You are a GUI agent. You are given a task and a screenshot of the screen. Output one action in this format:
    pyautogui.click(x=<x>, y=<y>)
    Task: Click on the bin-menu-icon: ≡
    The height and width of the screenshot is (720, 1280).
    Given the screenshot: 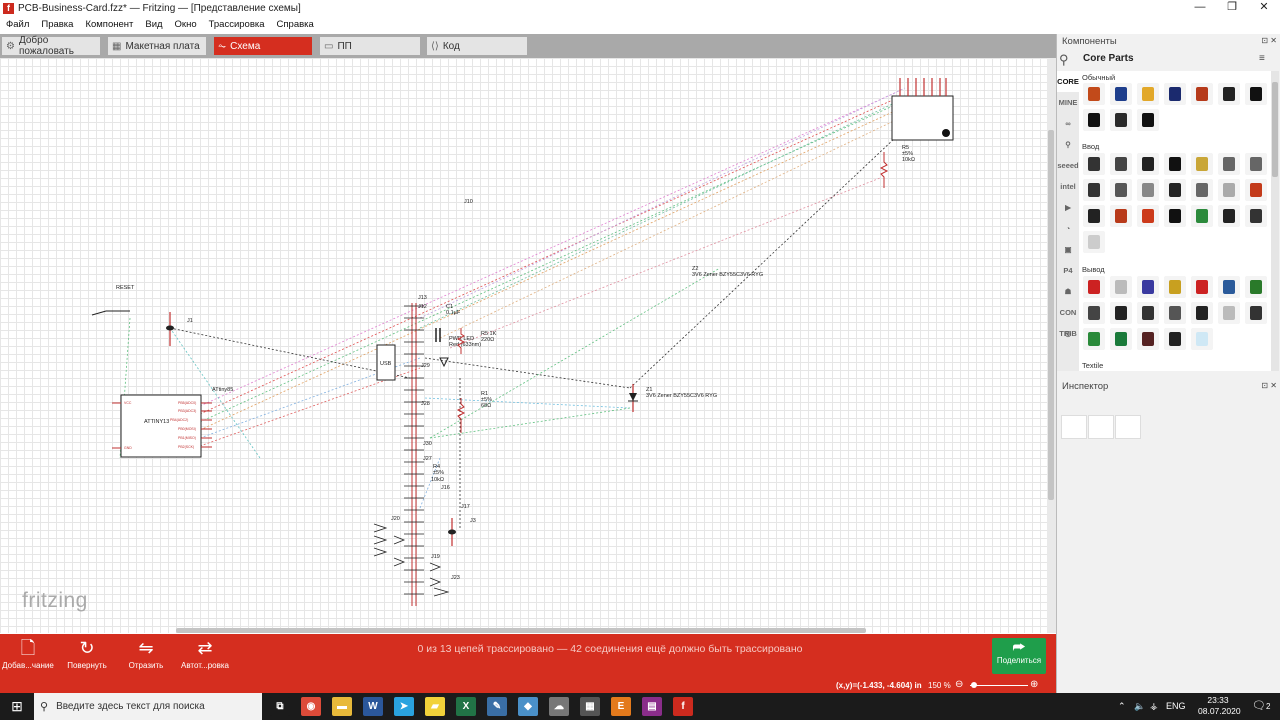 What is the action you would take?
    pyautogui.click(x=1262, y=58)
    